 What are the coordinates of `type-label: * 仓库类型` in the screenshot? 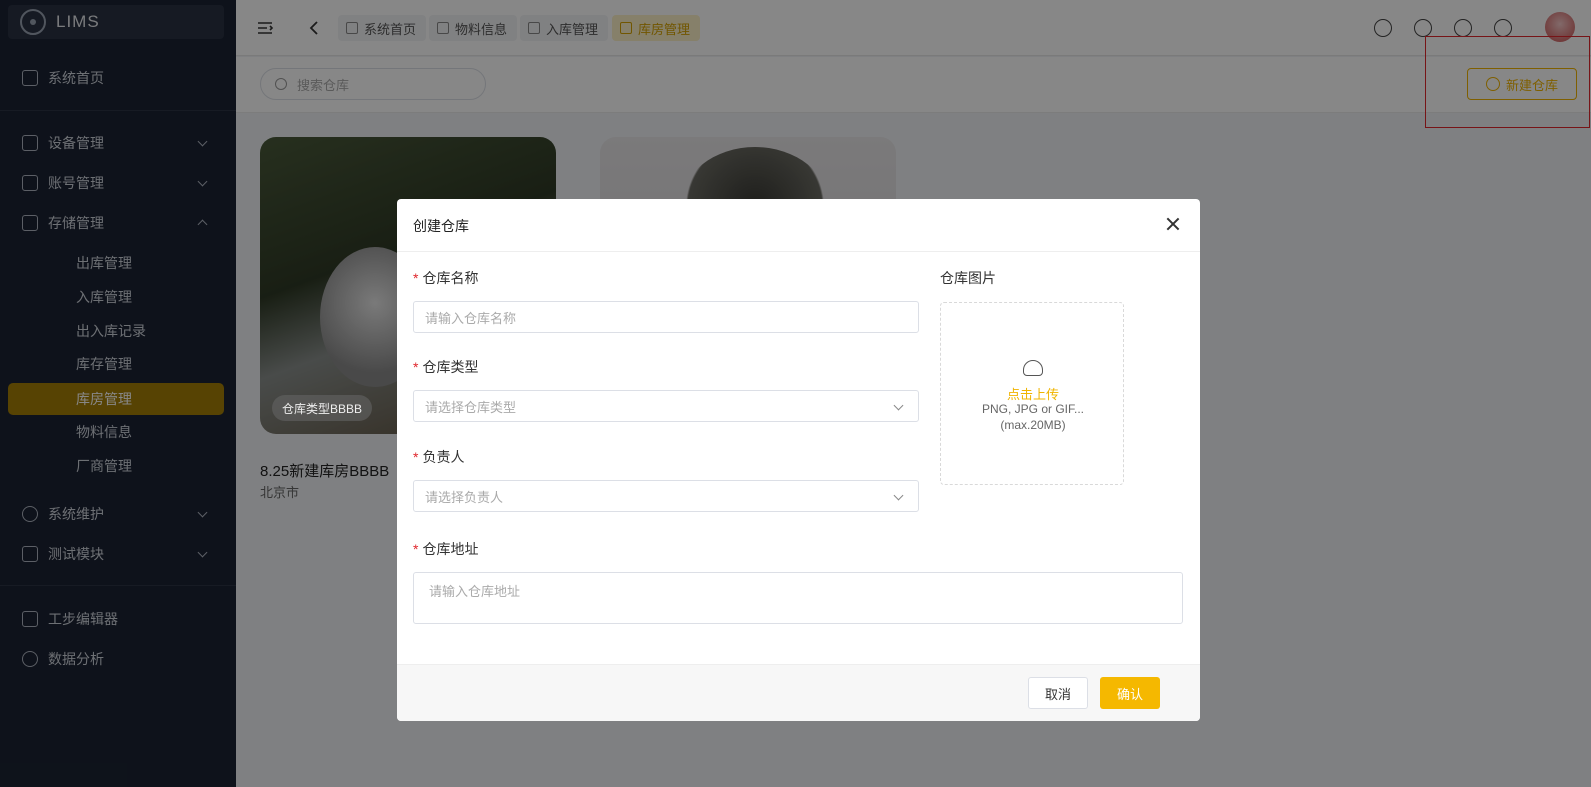 It's located at (446, 367).